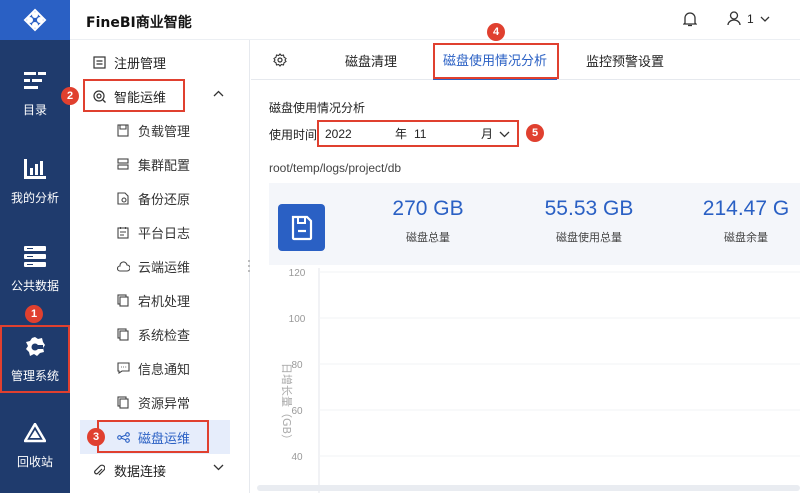  Describe the element at coordinates (338, 133) in the screenshot. I see `year-value: 2022` at that location.